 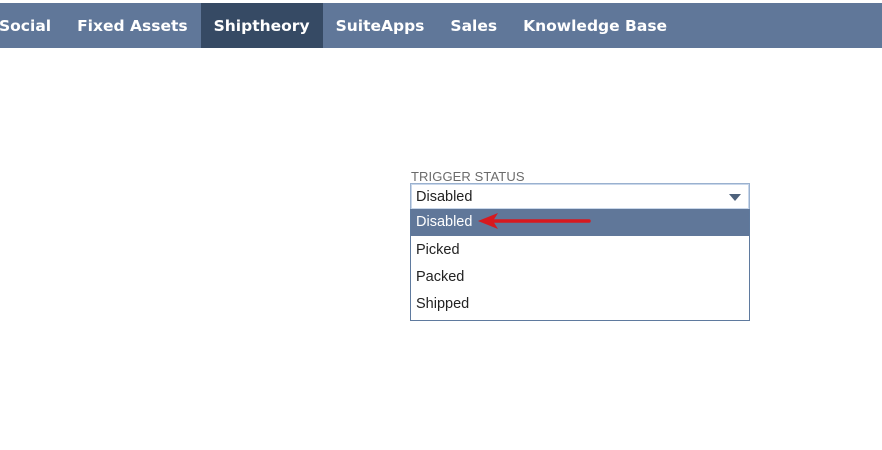 I want to click on trigger-status-value: Disabled, so click(x=444, y=197).